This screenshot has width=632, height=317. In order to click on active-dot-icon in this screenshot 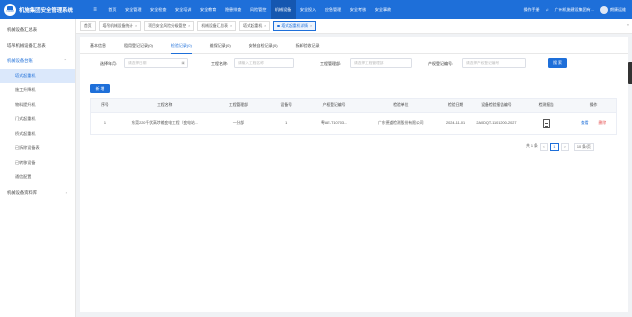, I will do `click(278, 26)`.